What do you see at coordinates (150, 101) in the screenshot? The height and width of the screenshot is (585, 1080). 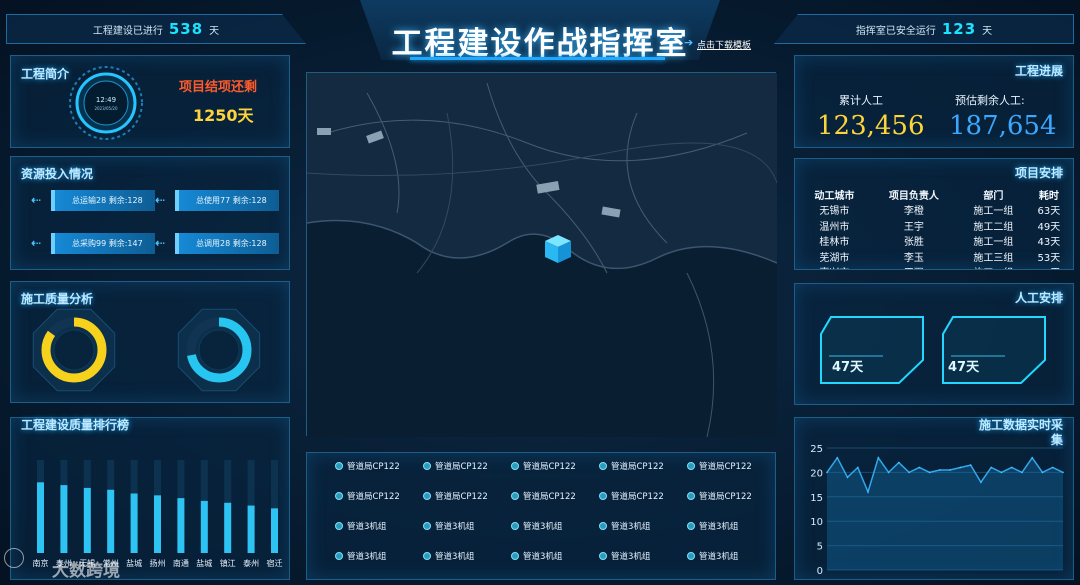 I see `intro-panel: 工程简介 12:49 2023/05/20 项目结项还剩 1250天` at bounding box center [150, 101].